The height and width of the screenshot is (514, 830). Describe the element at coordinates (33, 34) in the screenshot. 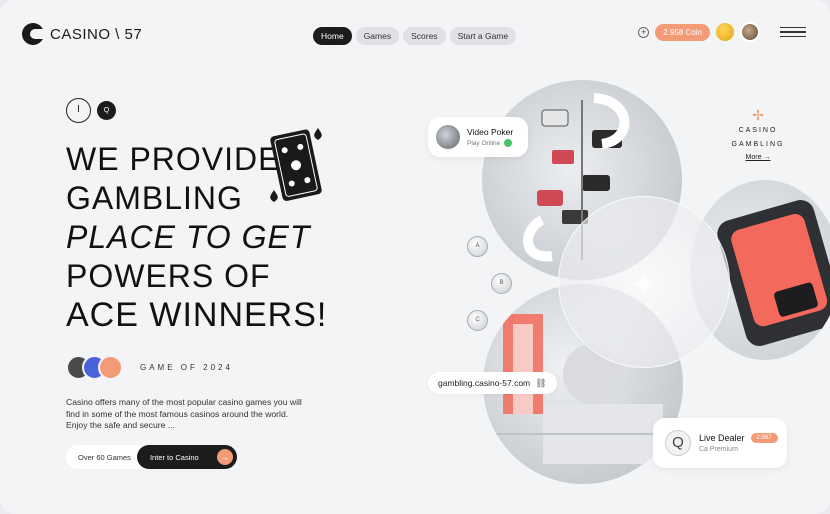

I see `logo-c-icon` at that location.